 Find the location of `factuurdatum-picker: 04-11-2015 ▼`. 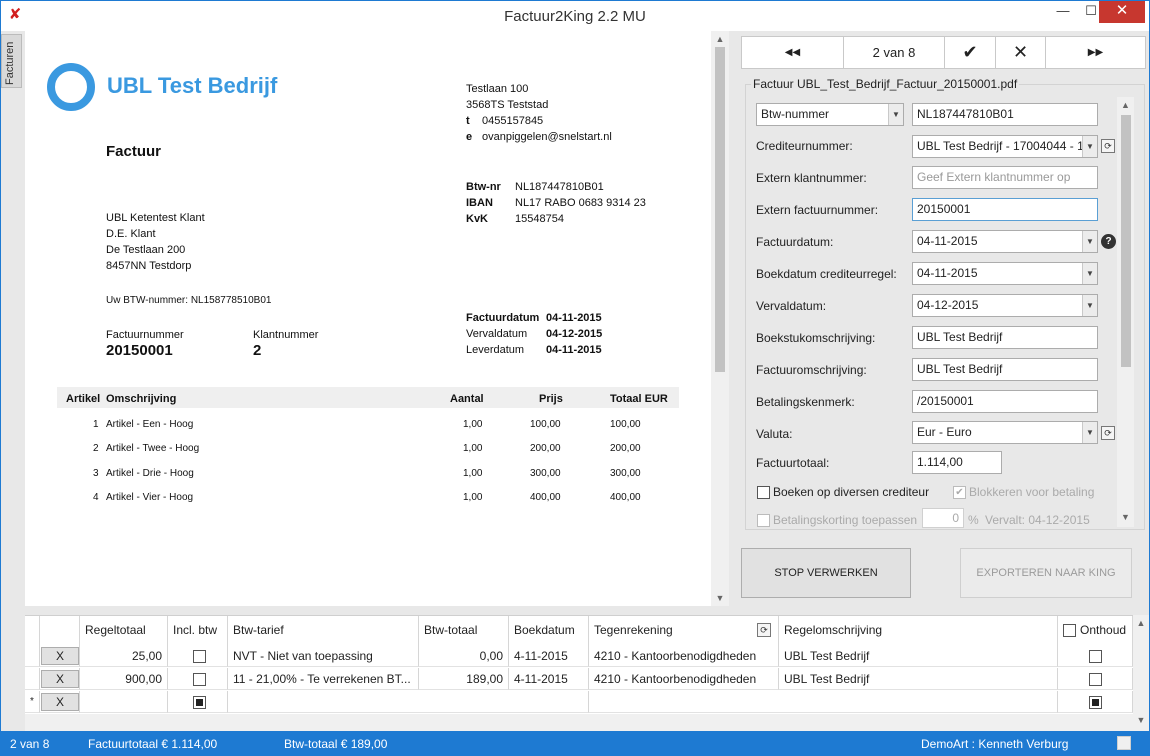

factuurdatum-picker: 04-11-2015 ▼ is located at coordinates (1005, 241).